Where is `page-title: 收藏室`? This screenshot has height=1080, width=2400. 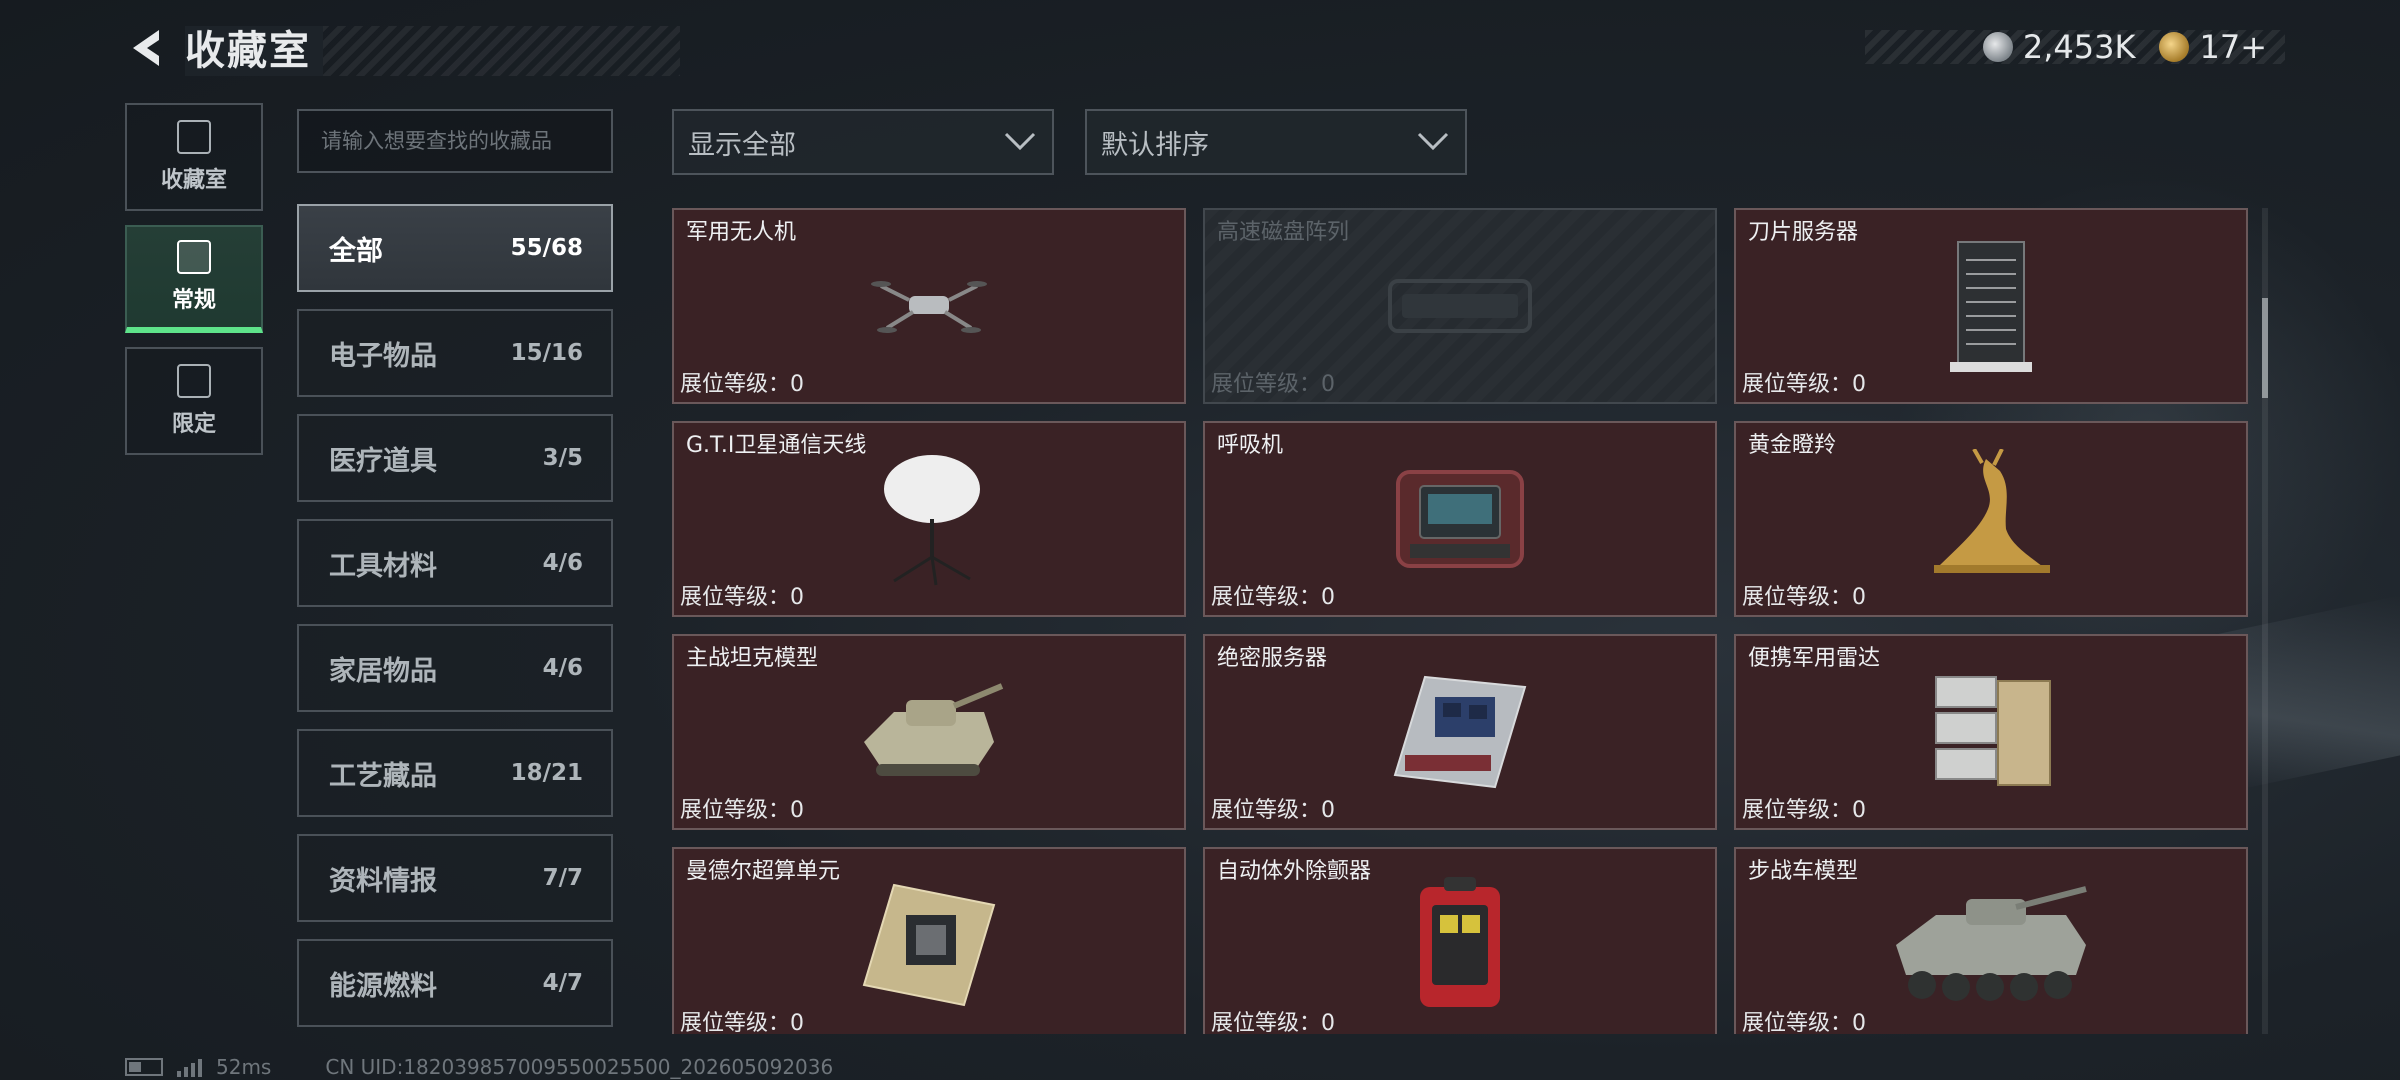
page-title: 收藏室 is located at coordinates (254, 51).